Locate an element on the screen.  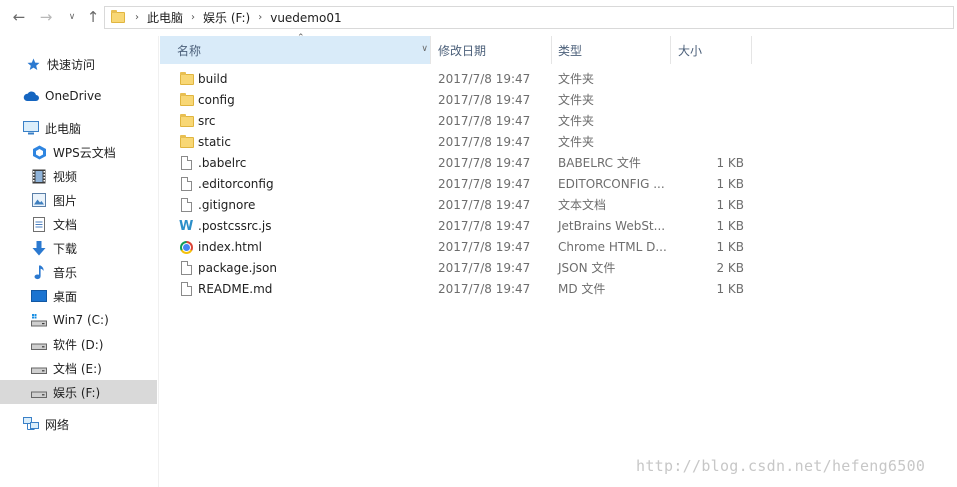
sidebar-item-wps-cloud: WPS云文档 is located at coordinates (78, 152).